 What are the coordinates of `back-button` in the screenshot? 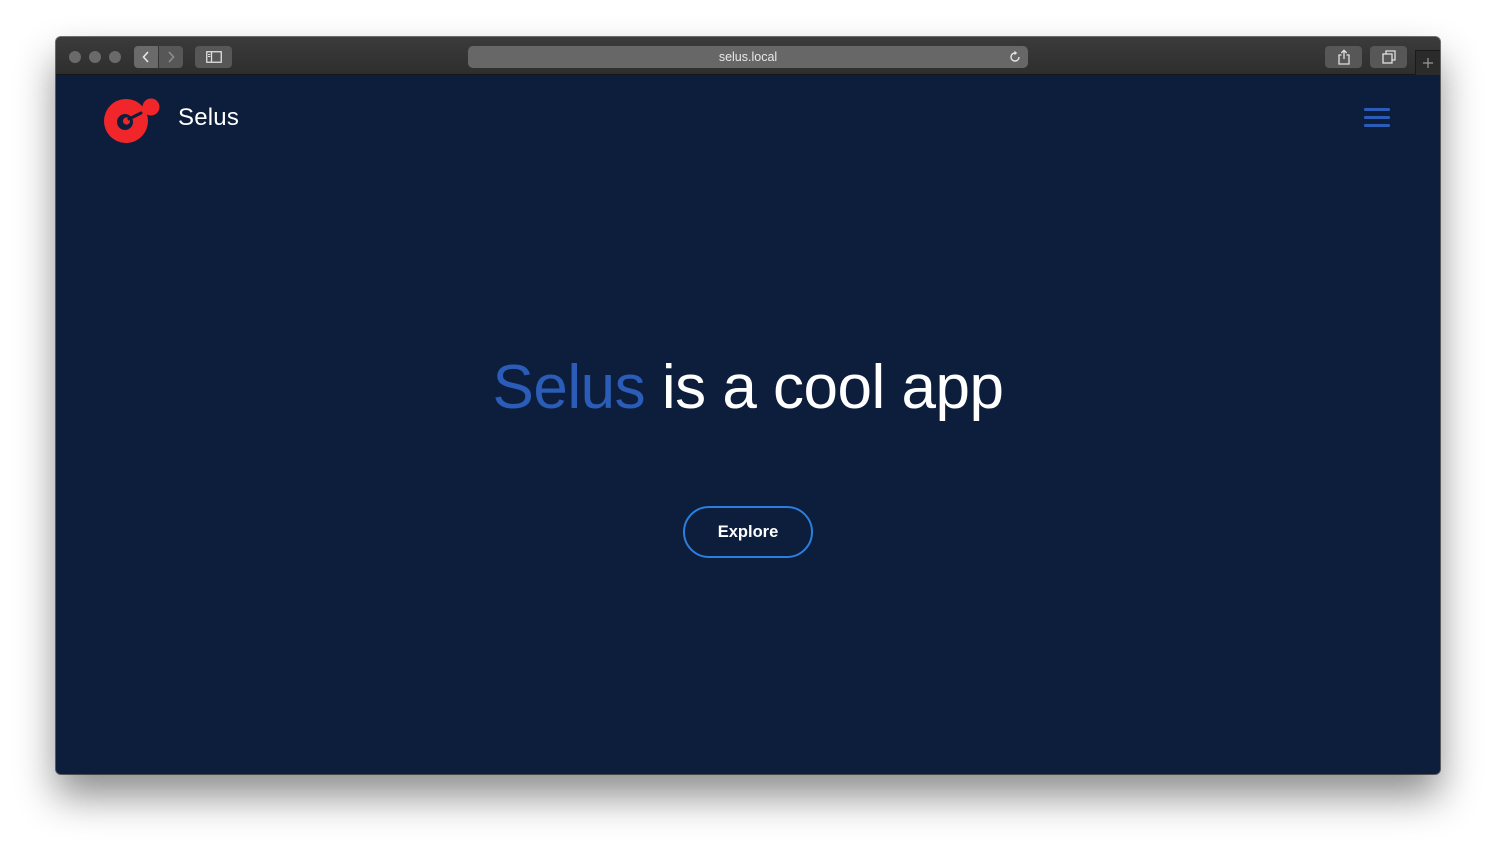 It's located at (146, 57).